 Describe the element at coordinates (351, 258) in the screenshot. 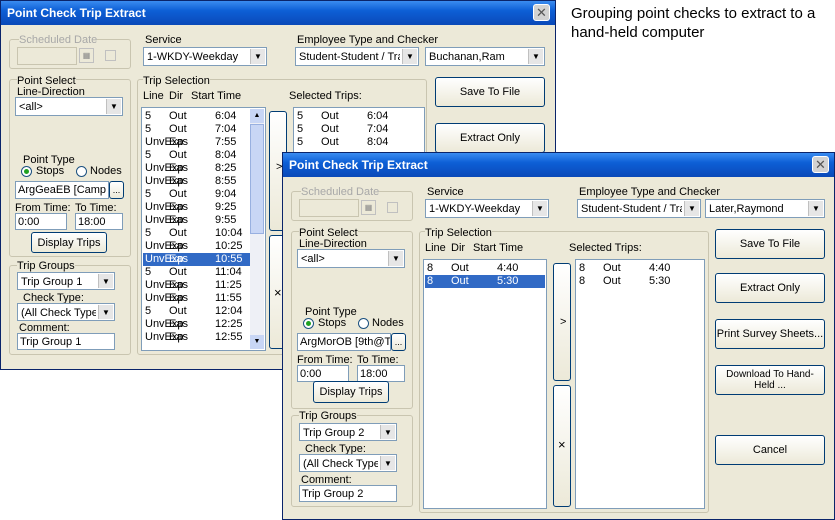

I see `front-line-direction-select: <all> ▼` at that location.